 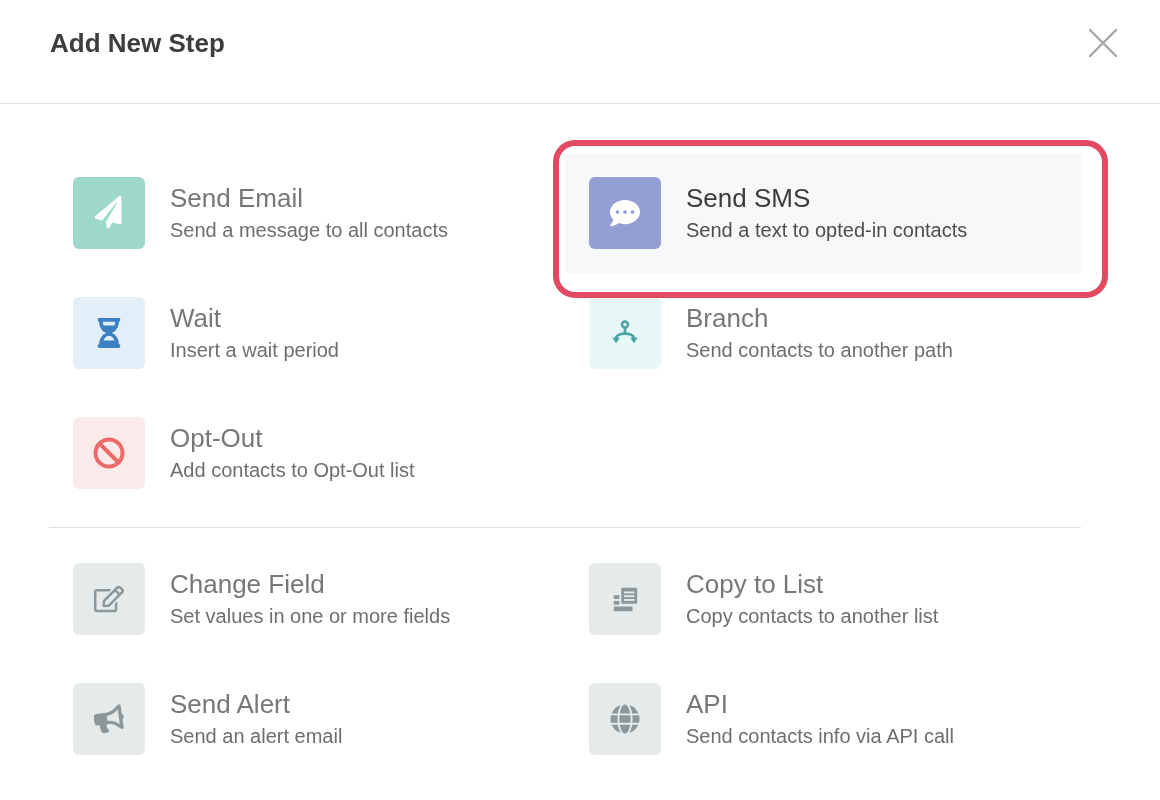 I want to click on edit-icon, so click(x=109, y=599).